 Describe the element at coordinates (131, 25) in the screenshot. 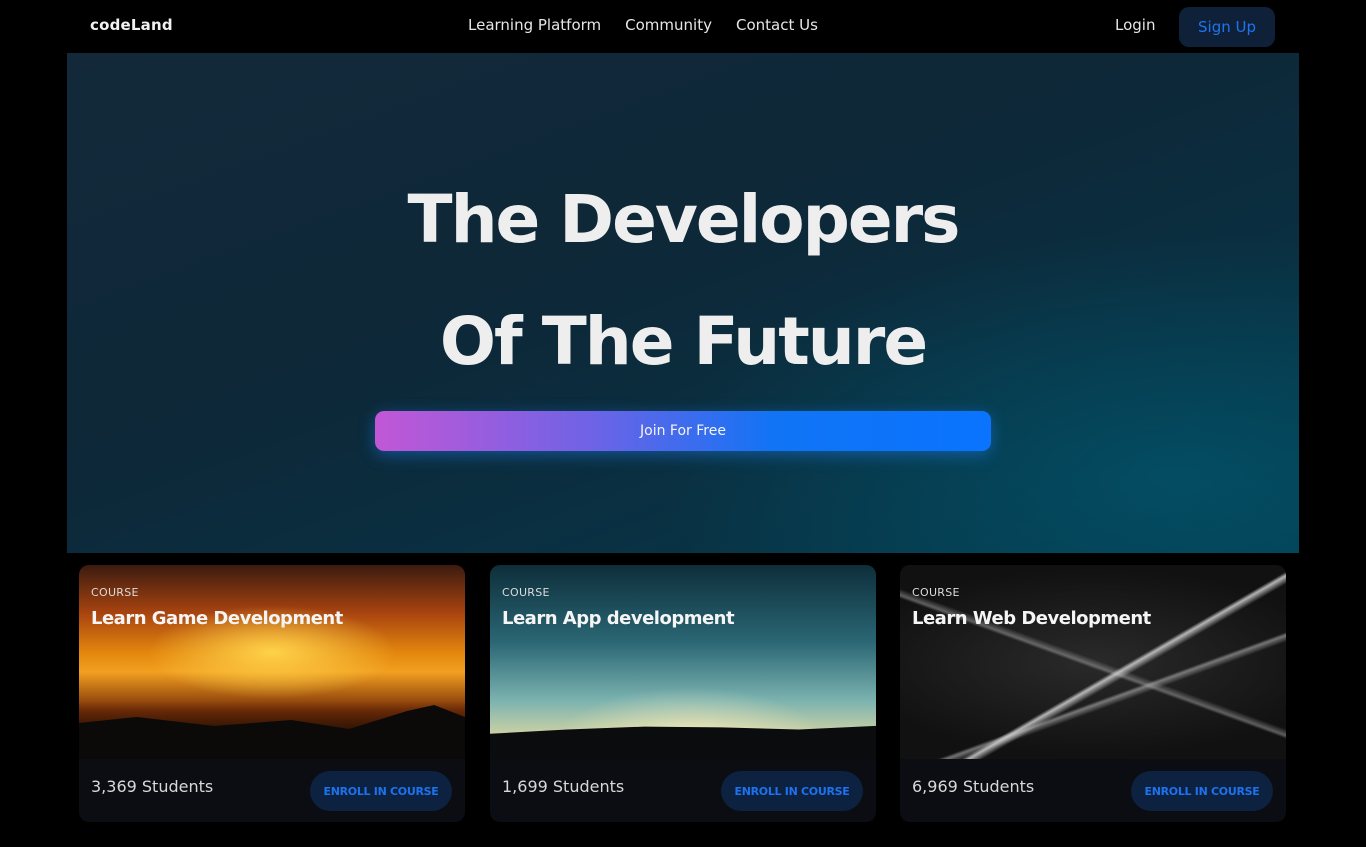

I see `brand-logo: codeLand` at that location.